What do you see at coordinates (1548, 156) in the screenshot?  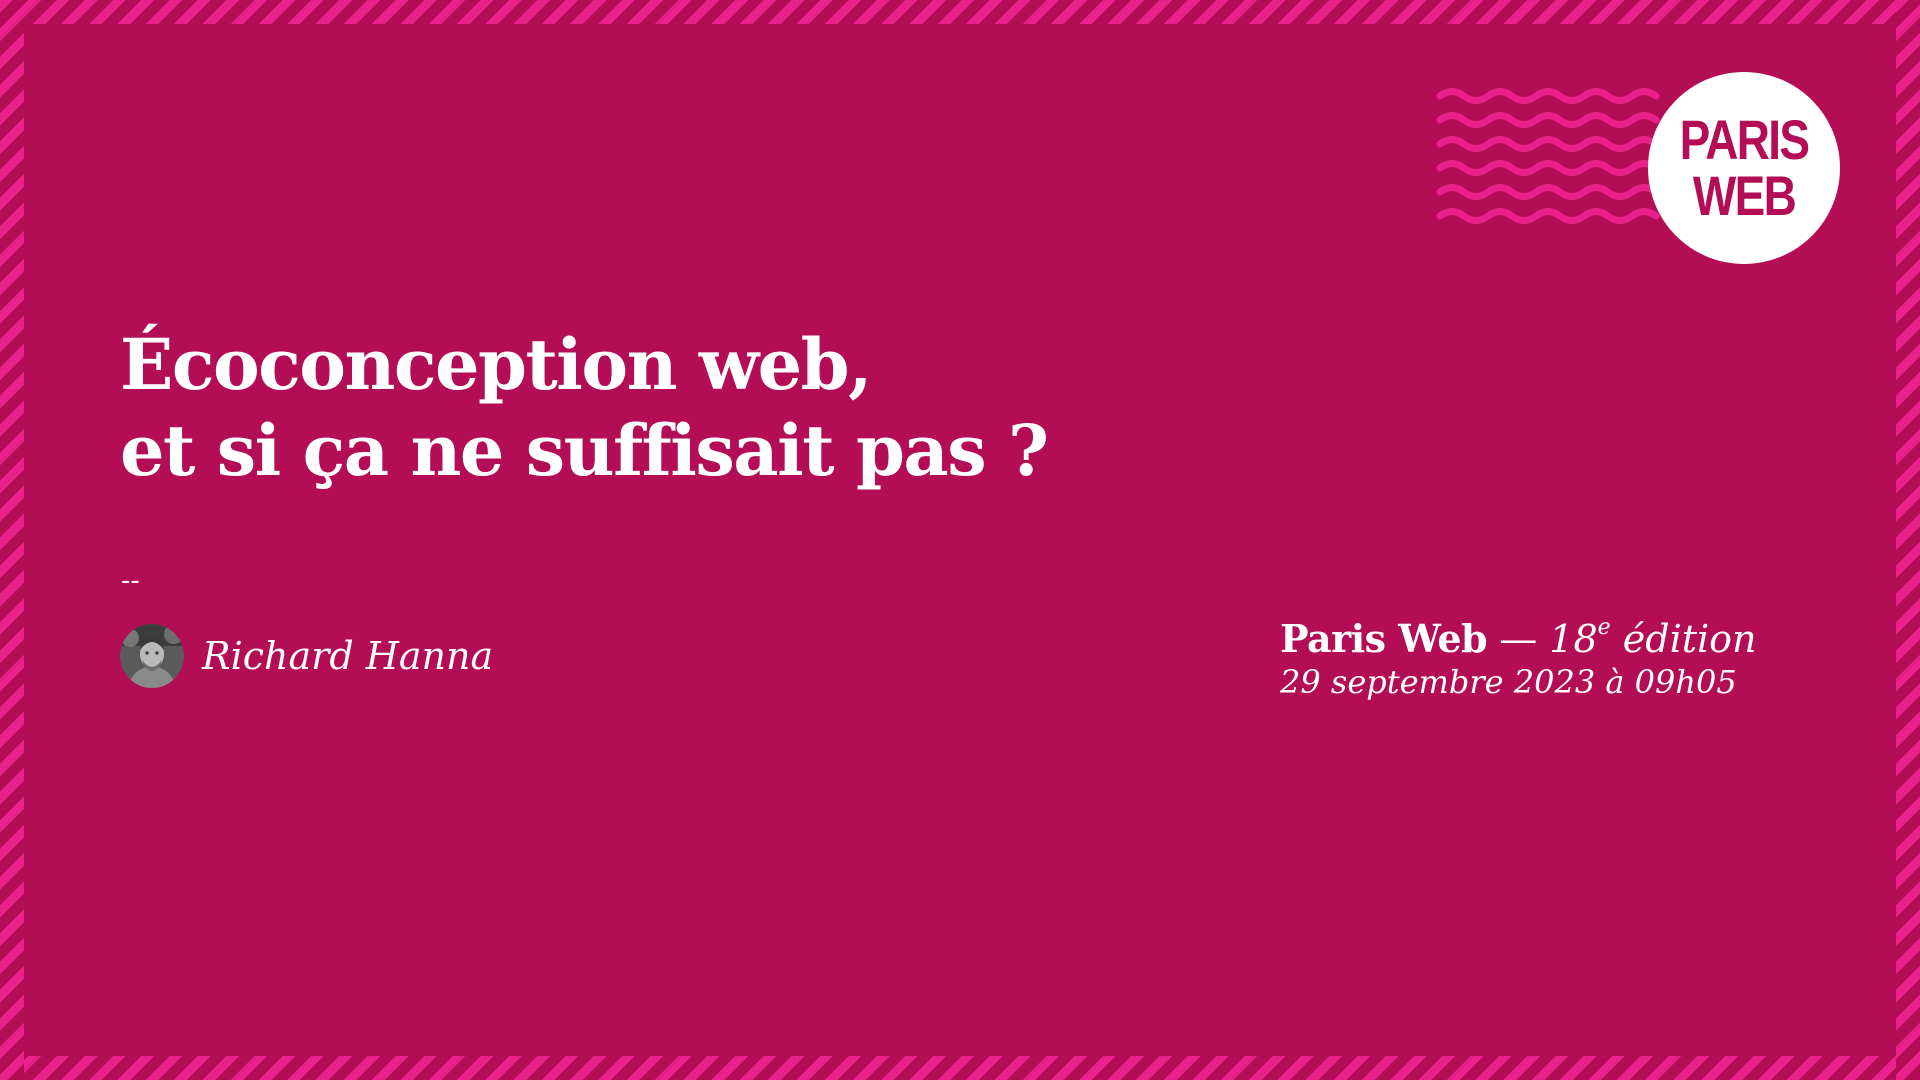 I see `waves-decoration-icon` at bounding box center [1548, 156].